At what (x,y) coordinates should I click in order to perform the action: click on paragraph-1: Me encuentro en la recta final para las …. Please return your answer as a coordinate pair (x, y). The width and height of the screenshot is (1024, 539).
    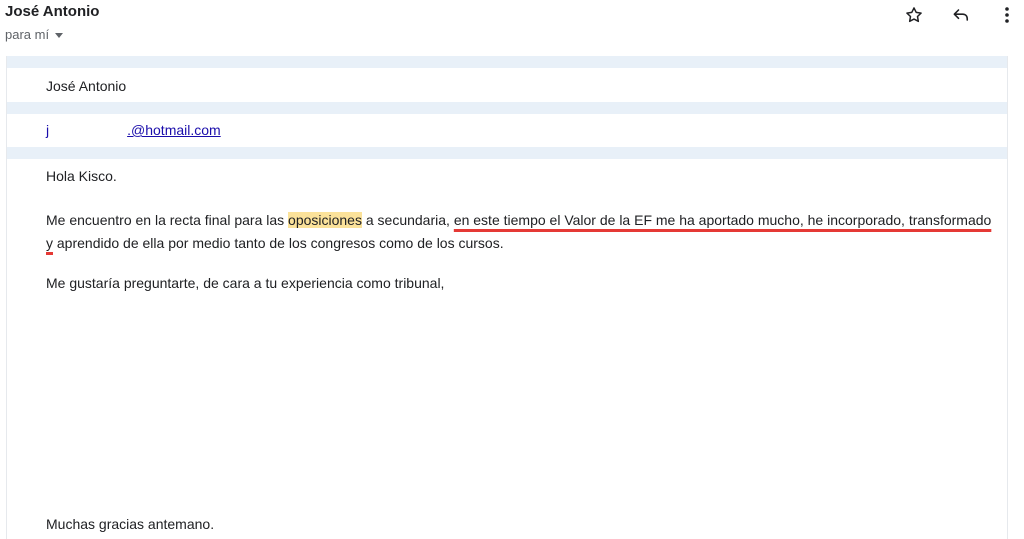
    Looking at the image, I should click on (523, 232).